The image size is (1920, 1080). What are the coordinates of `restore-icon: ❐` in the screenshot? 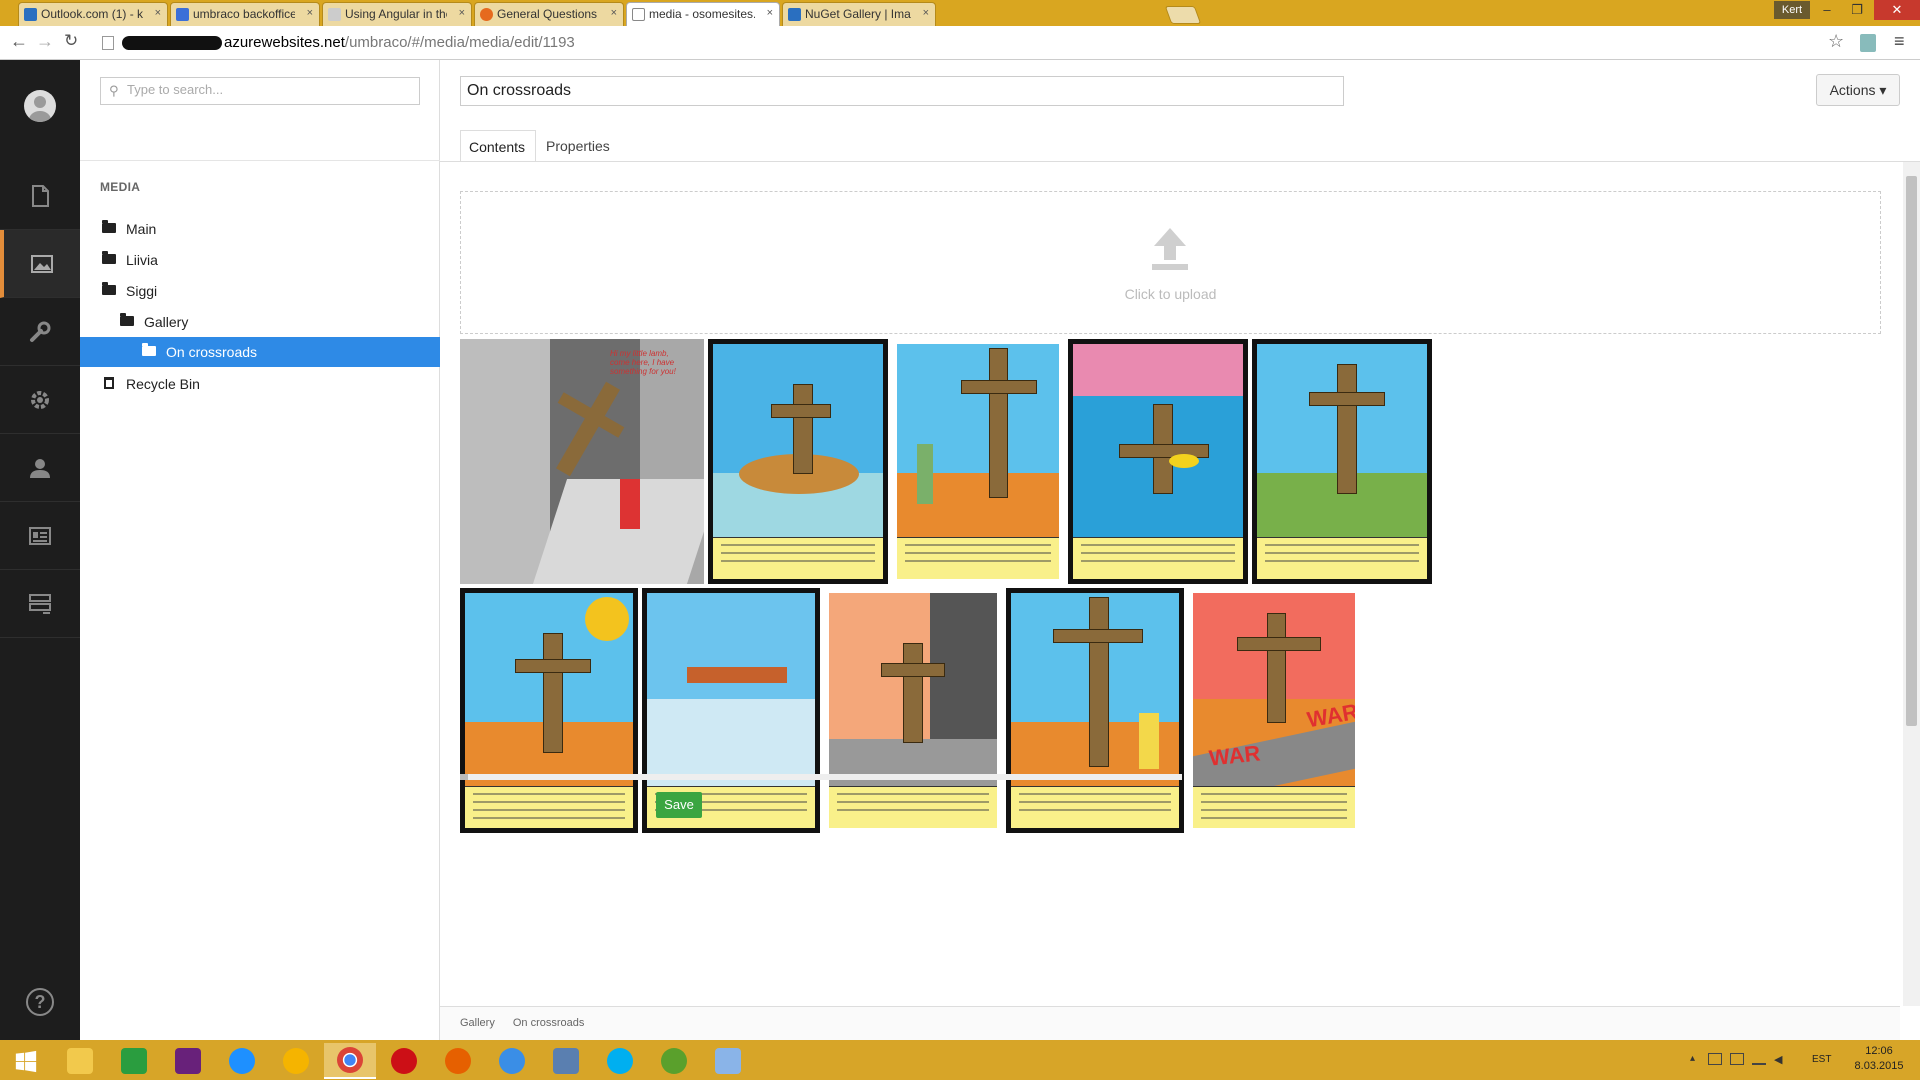 It's located at (1857, 10).